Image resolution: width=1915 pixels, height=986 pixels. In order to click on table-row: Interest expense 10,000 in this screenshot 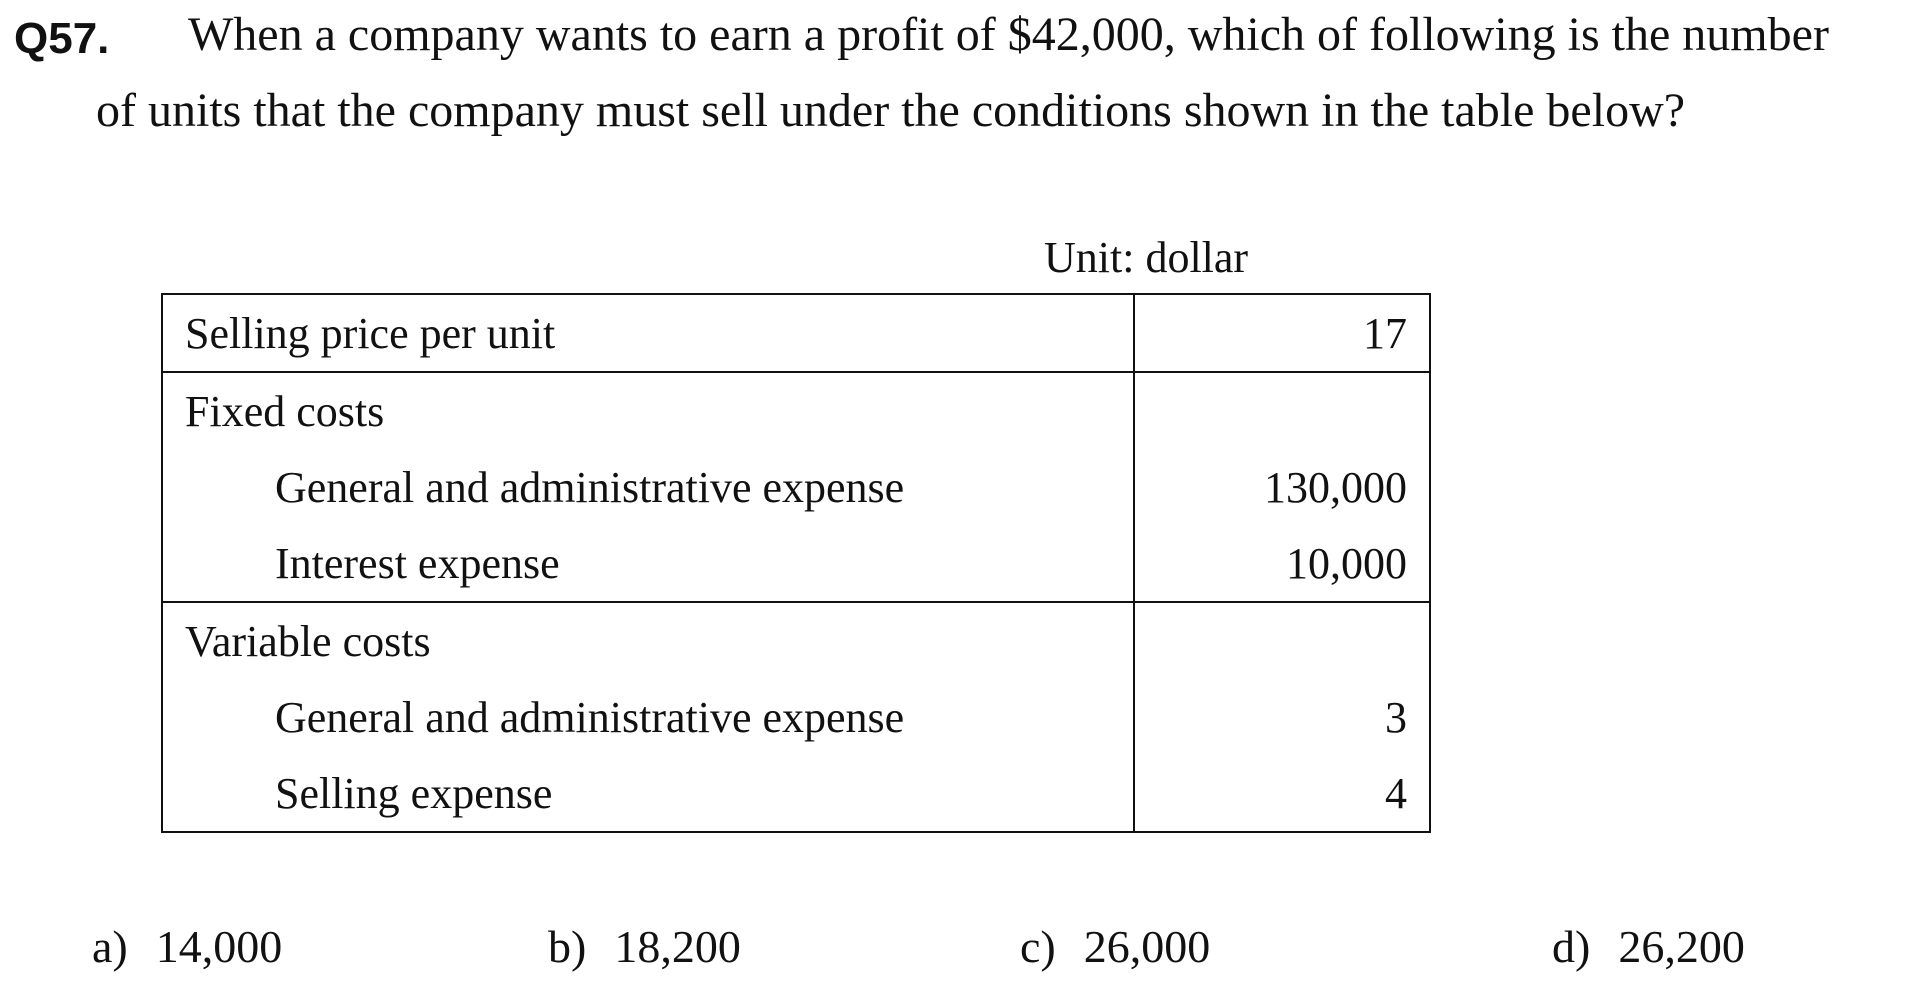, I will do `click(796, 564)`.